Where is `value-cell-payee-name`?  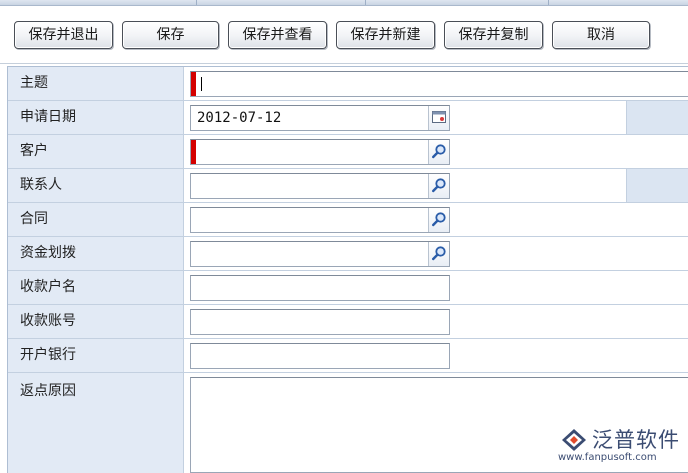
value-cell-payee-name is located at coordinates (436, 287).